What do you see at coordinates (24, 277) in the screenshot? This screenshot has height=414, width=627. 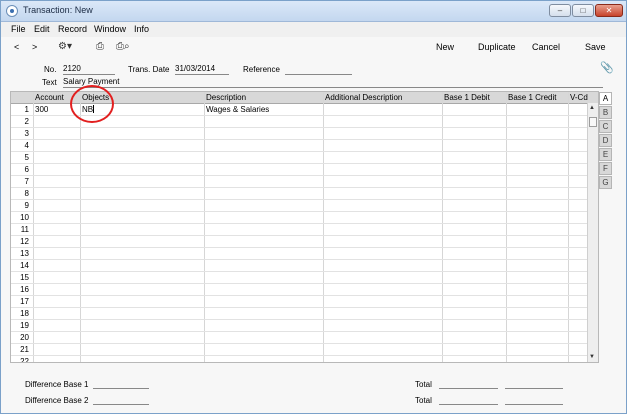 I see `row-number: 15` at bounding box center [24, 277].